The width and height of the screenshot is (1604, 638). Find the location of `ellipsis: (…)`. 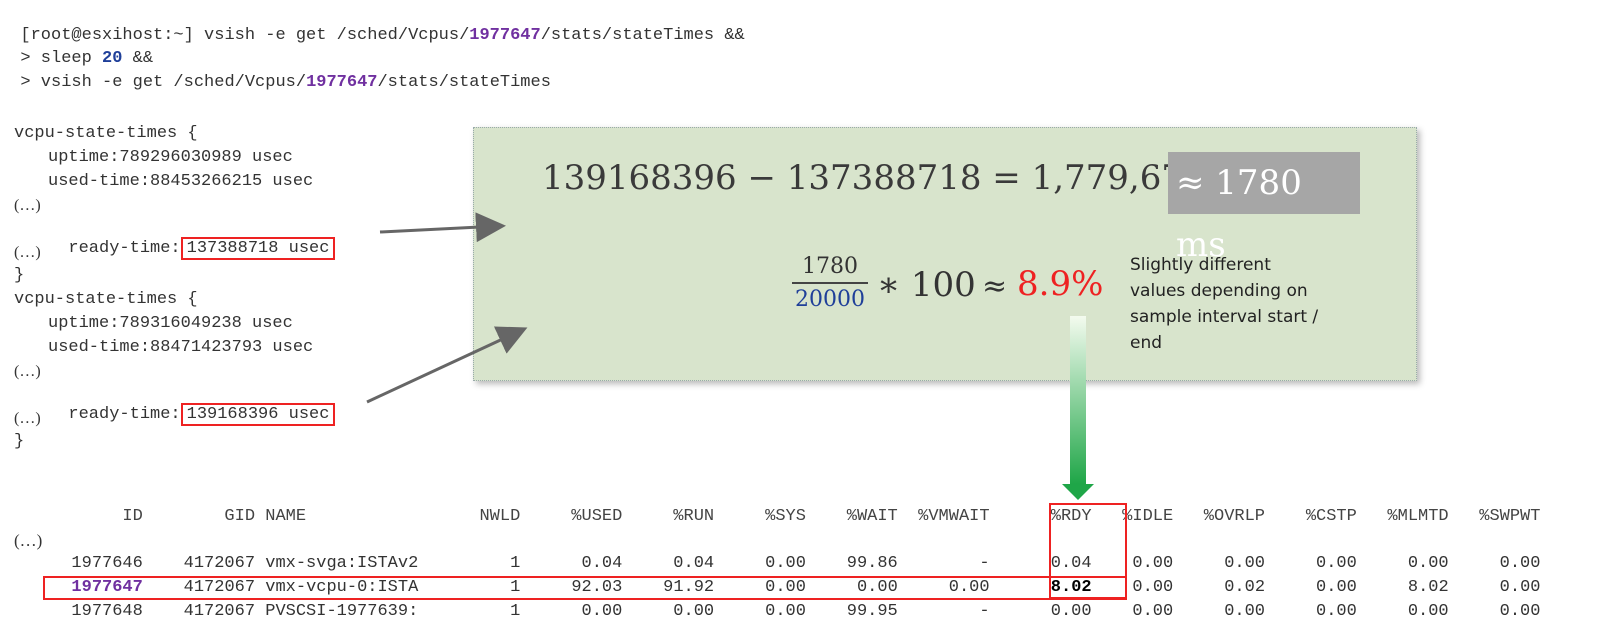

ellipsis: (…) is located at coordinates (28, 540).